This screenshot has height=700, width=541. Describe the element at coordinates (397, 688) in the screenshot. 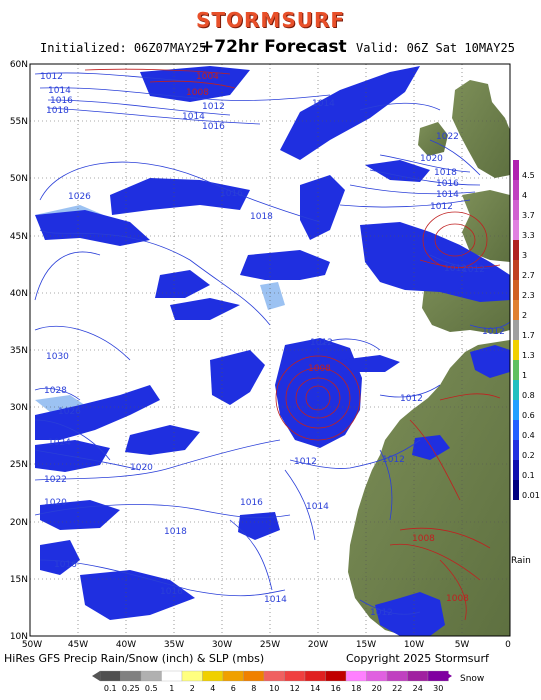

I see `snow-scale-tick: 22` at that location.